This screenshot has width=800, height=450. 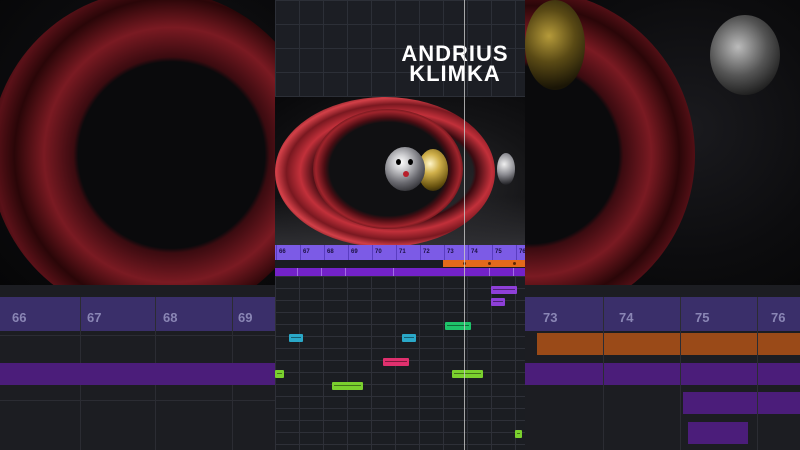 I want to click on backdrop-bar-number: 69, so click(x=245, y=317).